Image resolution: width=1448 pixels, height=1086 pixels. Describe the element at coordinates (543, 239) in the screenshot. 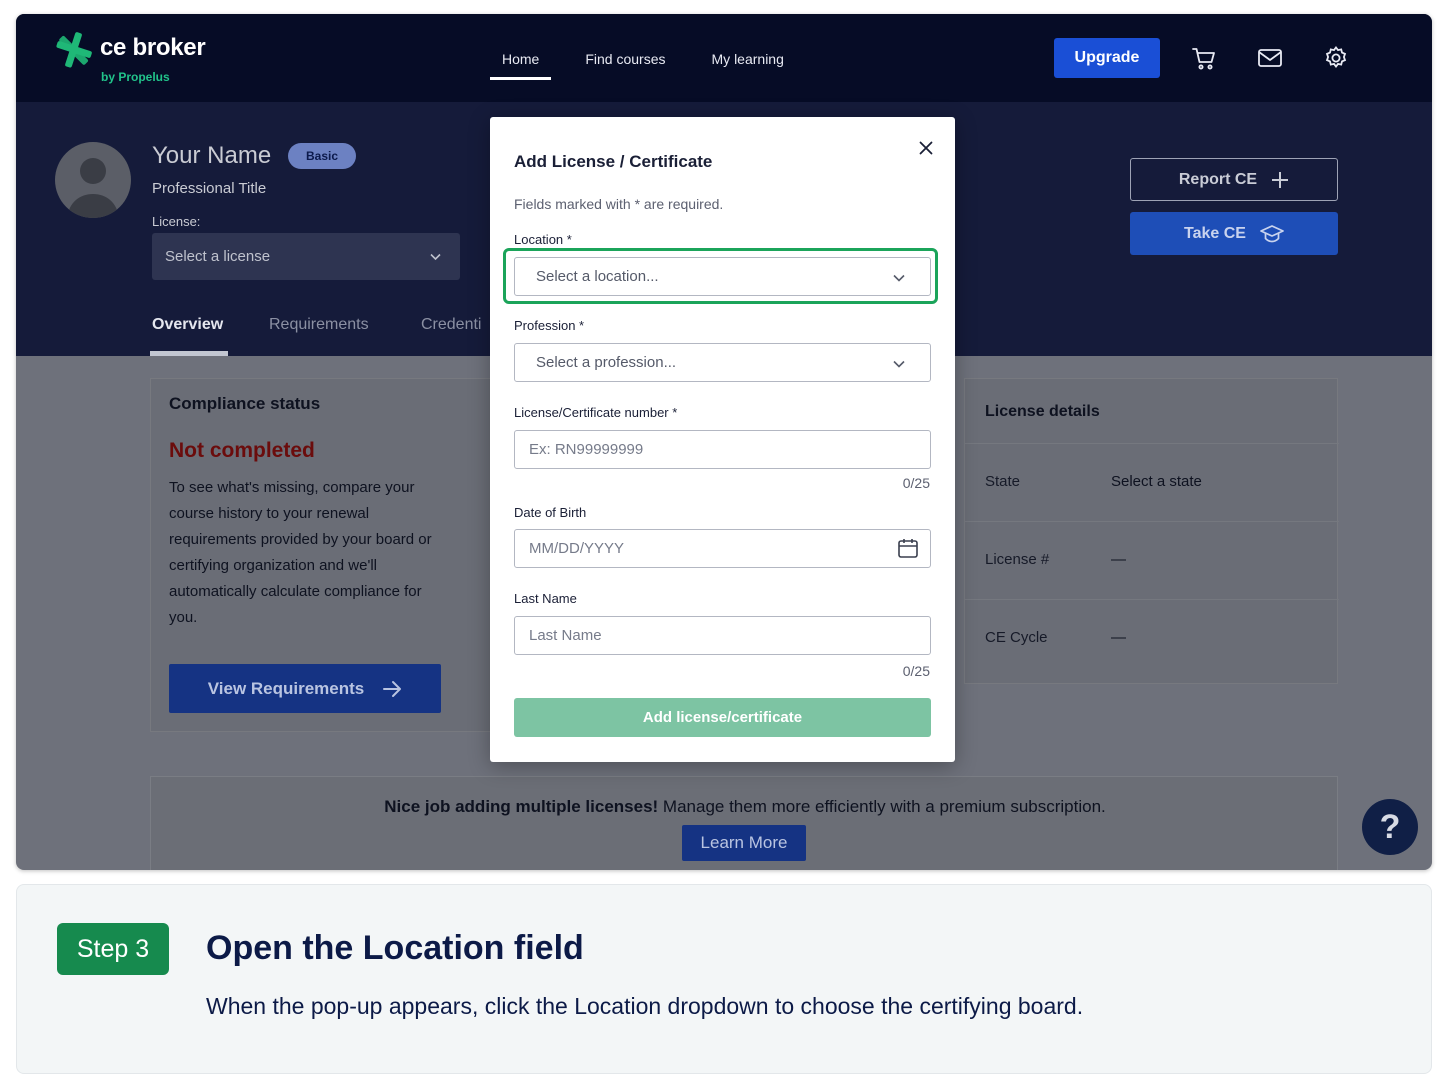

I see `location-label: Location *` at that location.